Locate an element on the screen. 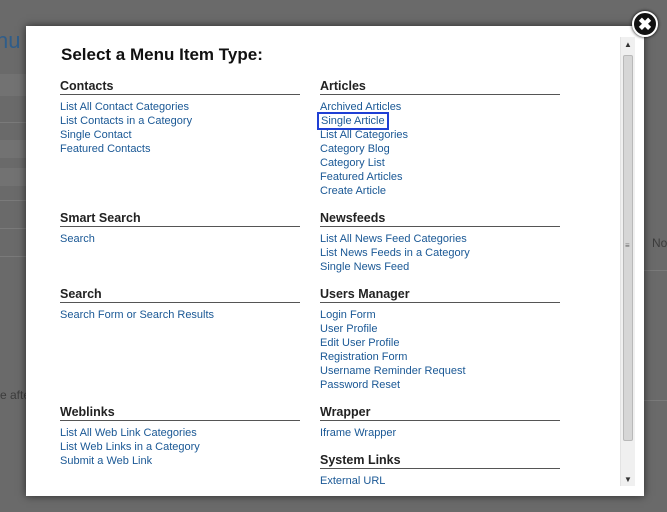 The width and height of the screenshot is (667, 512). list-item: List Contacts in a Category is located at coordinates (180, 120).